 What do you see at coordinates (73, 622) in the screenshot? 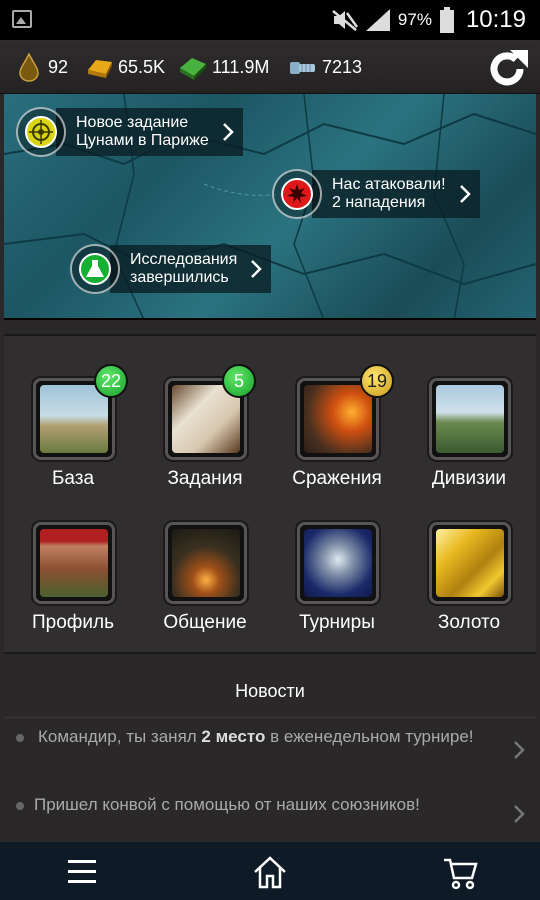
I see `menu-label: Профиль` at bounding box center [73, 622].